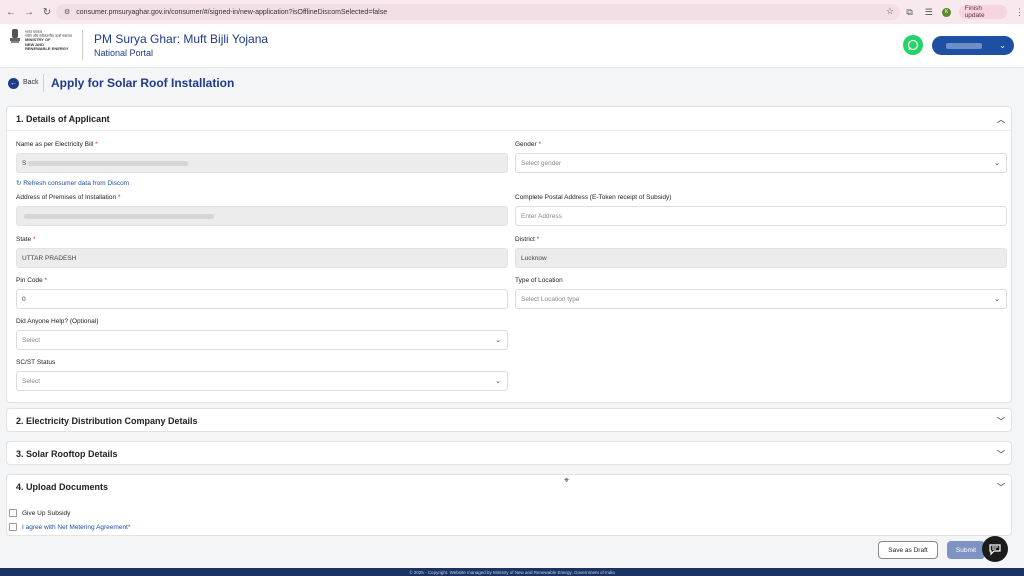  I want to click on bookmark-star-icon: ☆, so click(890, 11).